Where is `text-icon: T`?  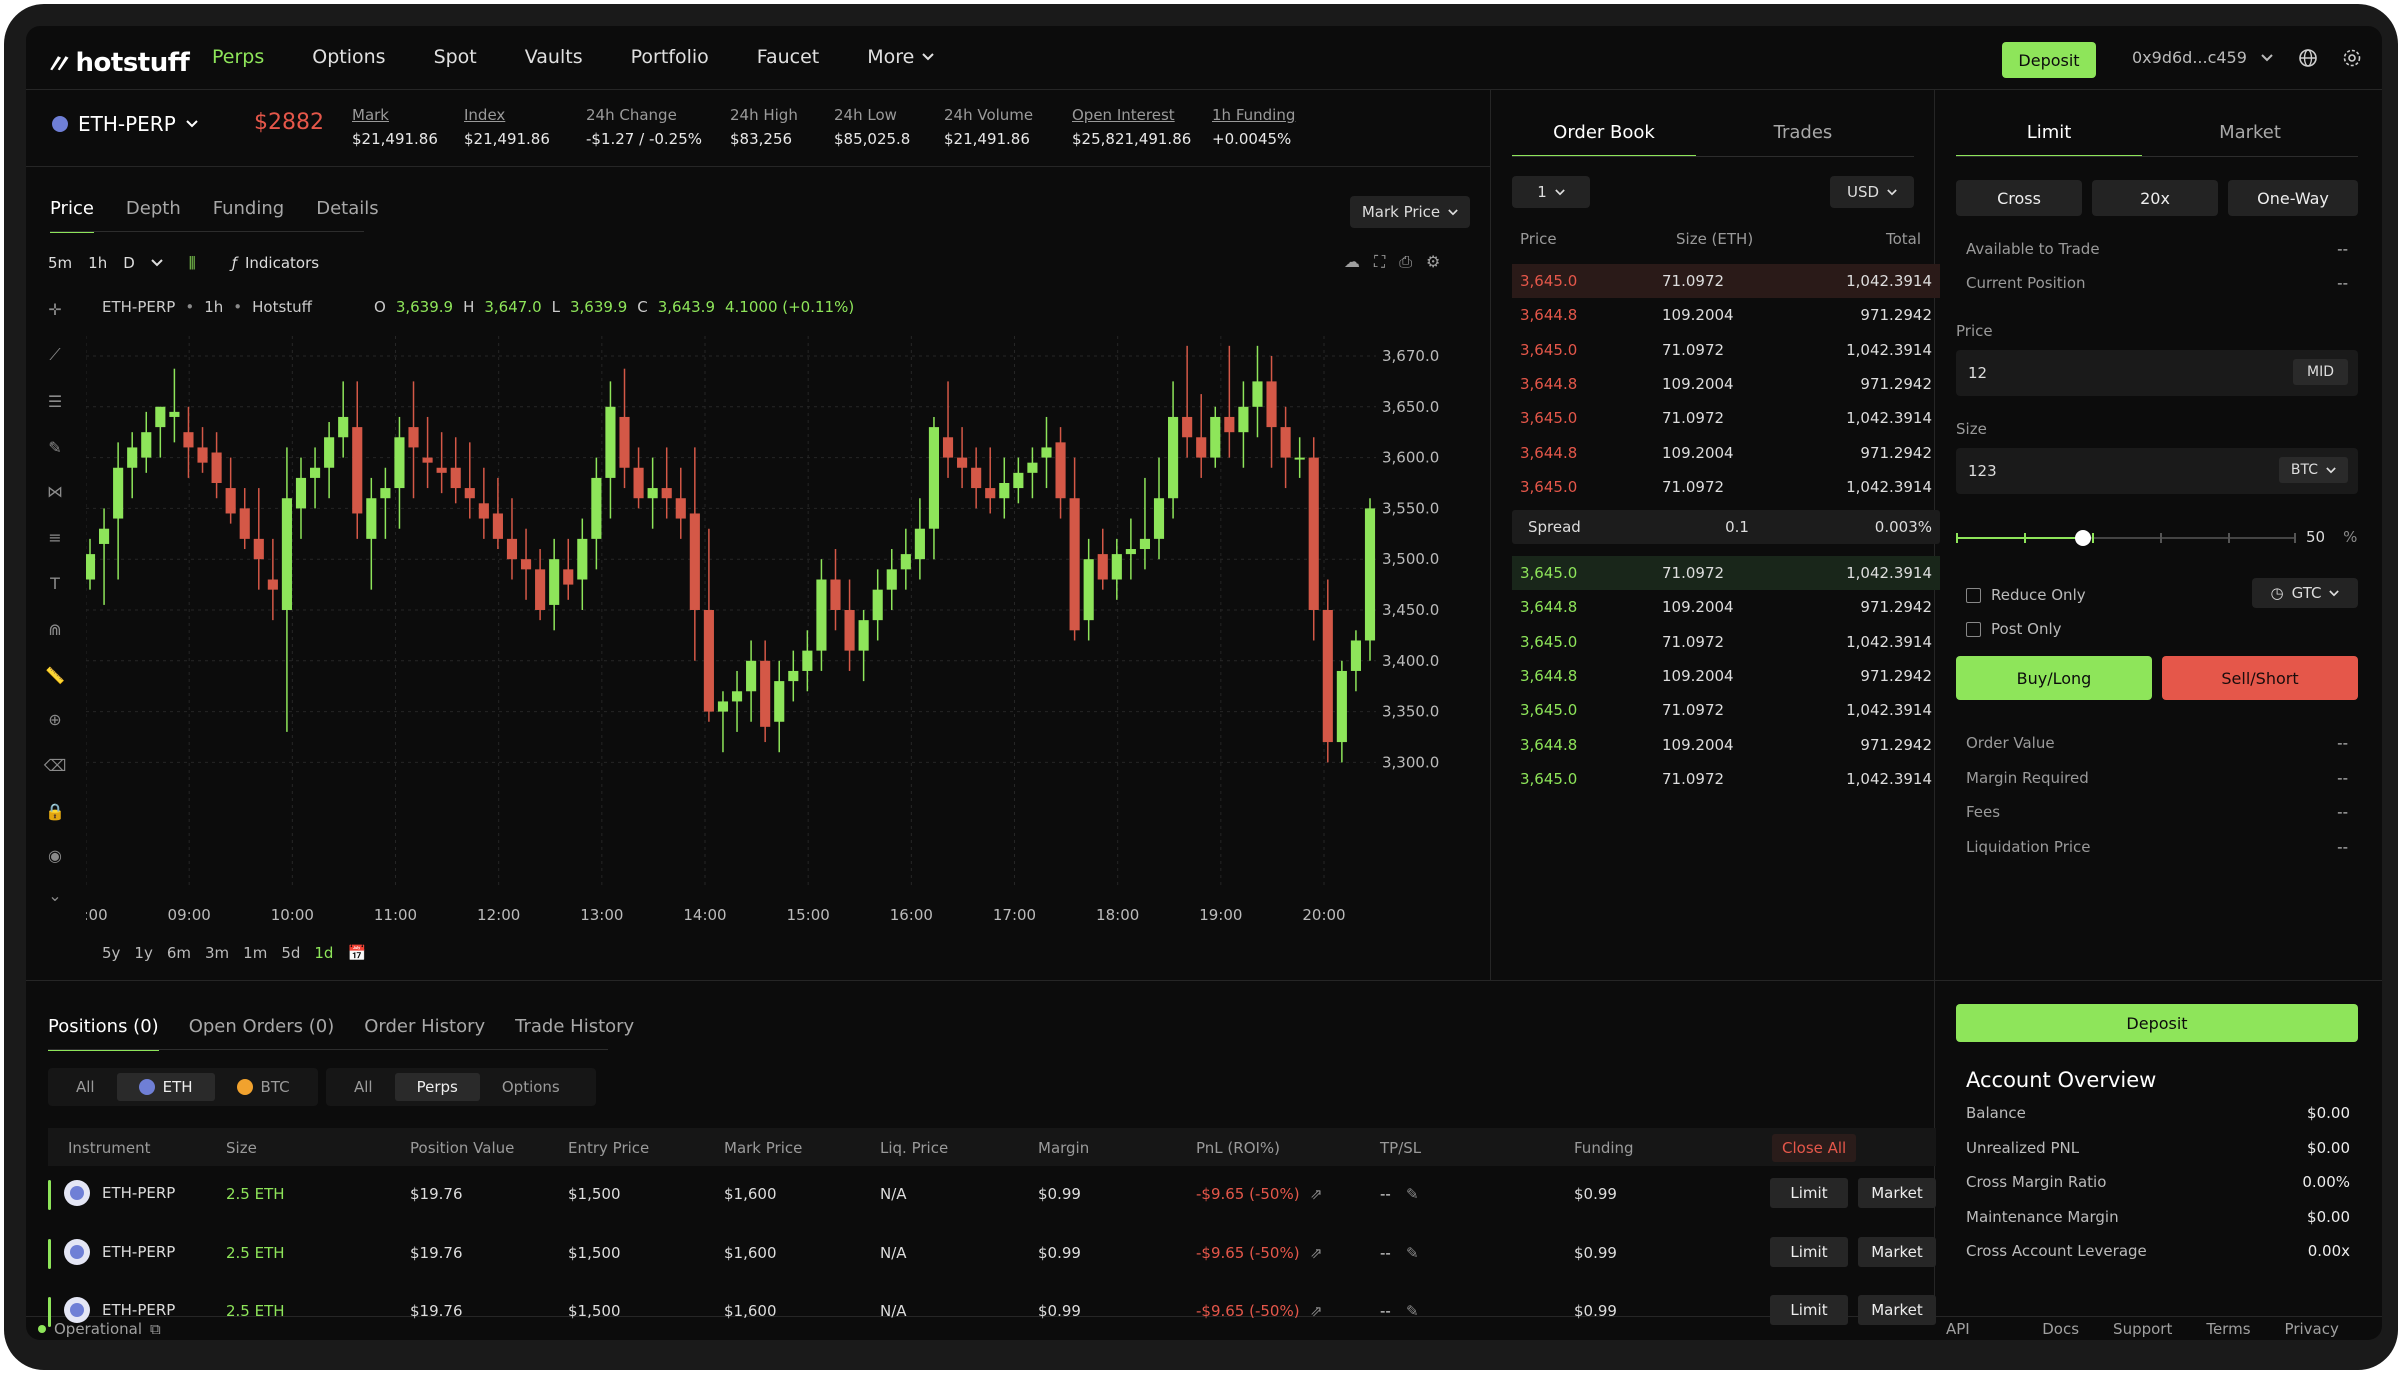 text-icon: T is located at coordinates (55, 583).